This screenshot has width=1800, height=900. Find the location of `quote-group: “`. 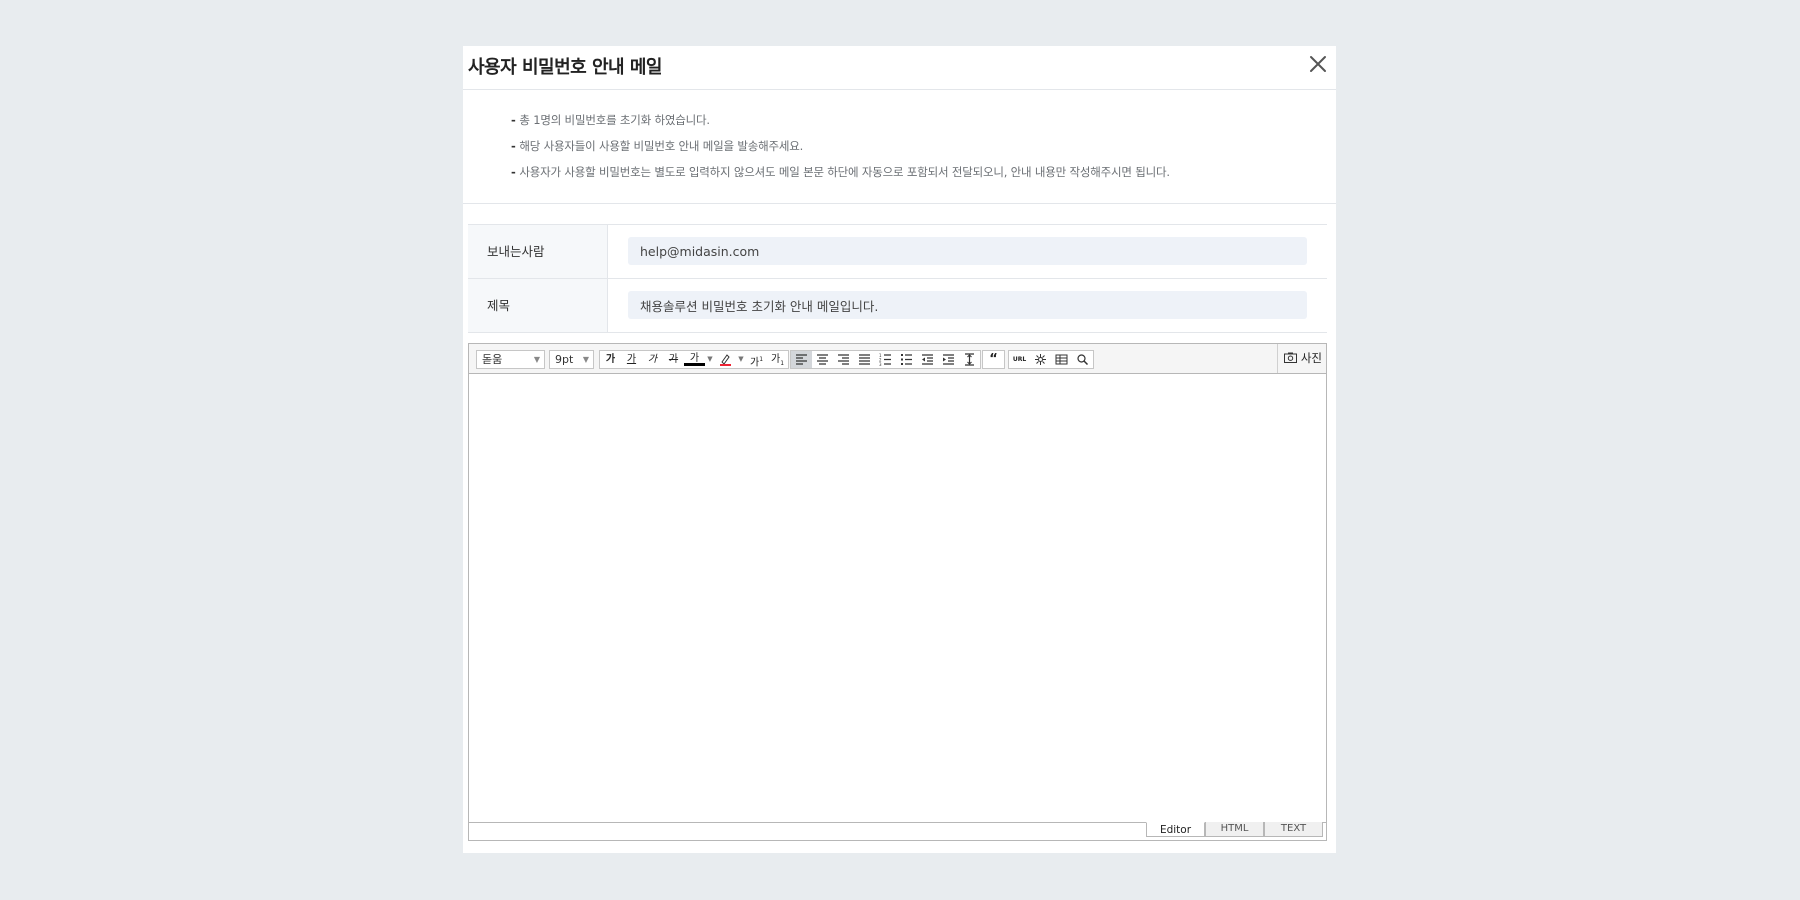

quote-group: “ is located at coordinates (993, 359).